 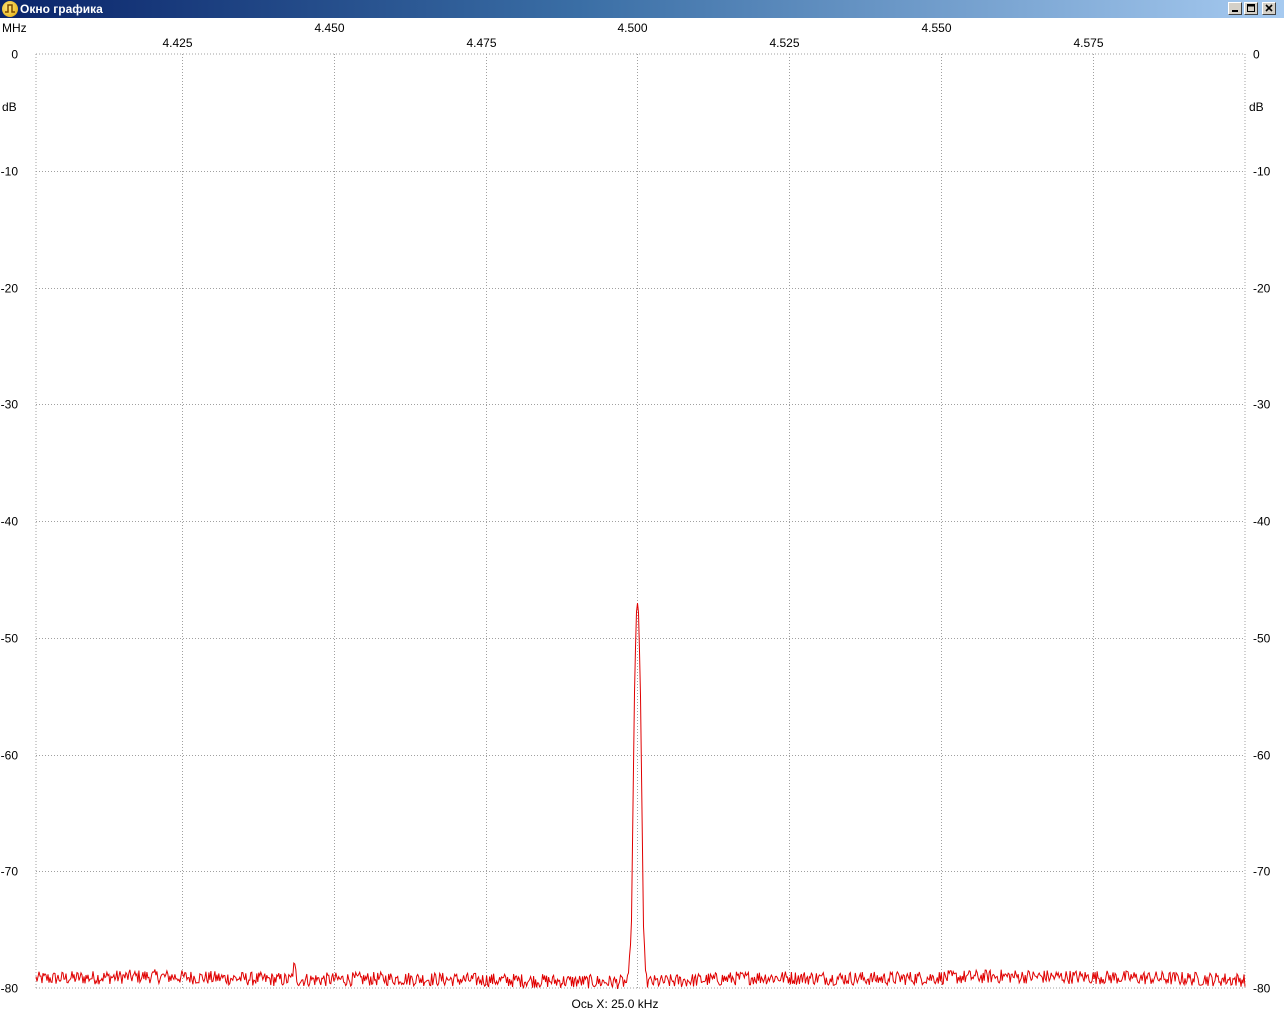 I want to click on x-unit-label: MHz, so click(x=14, y=28).